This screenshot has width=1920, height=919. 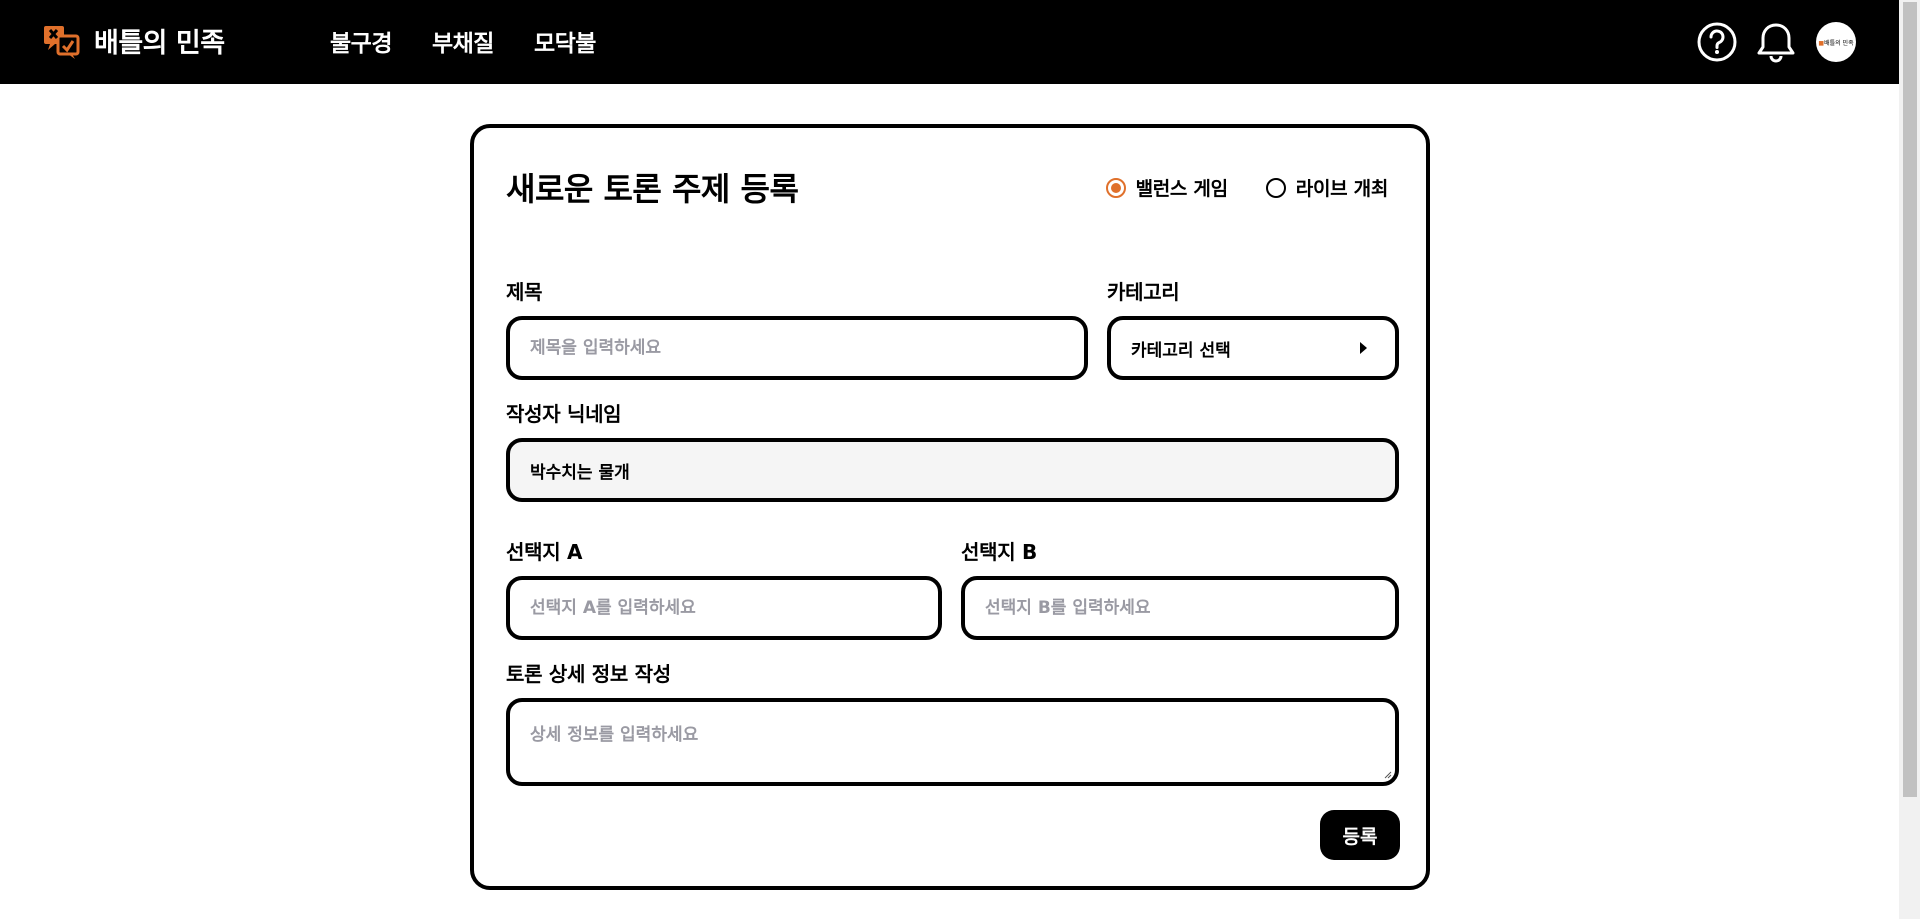 What do you see at coordinates (463, 41) in the screenshot?
I see `nav-item-fanning: 부채질` at bounding box center [463, 41].